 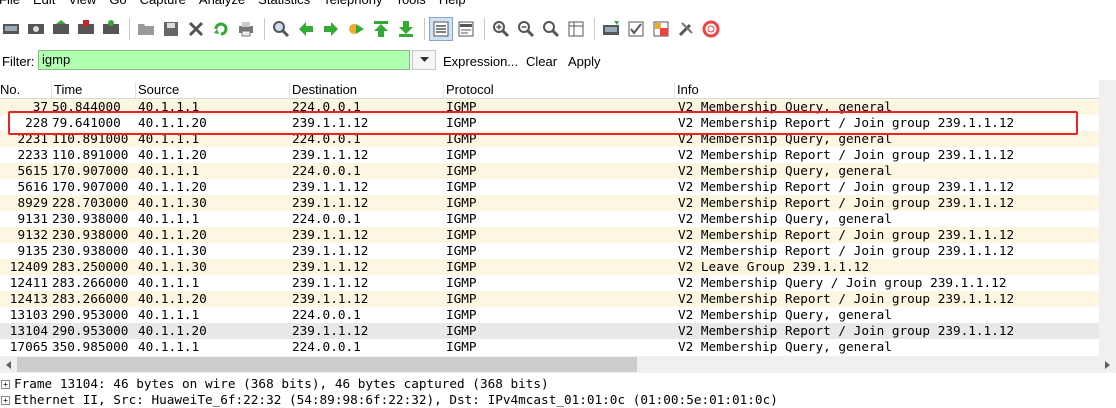 What do you see at coordinates (281, 29) in the screenshot?
I see `find-packet-button` at bounding box center [281, 29].